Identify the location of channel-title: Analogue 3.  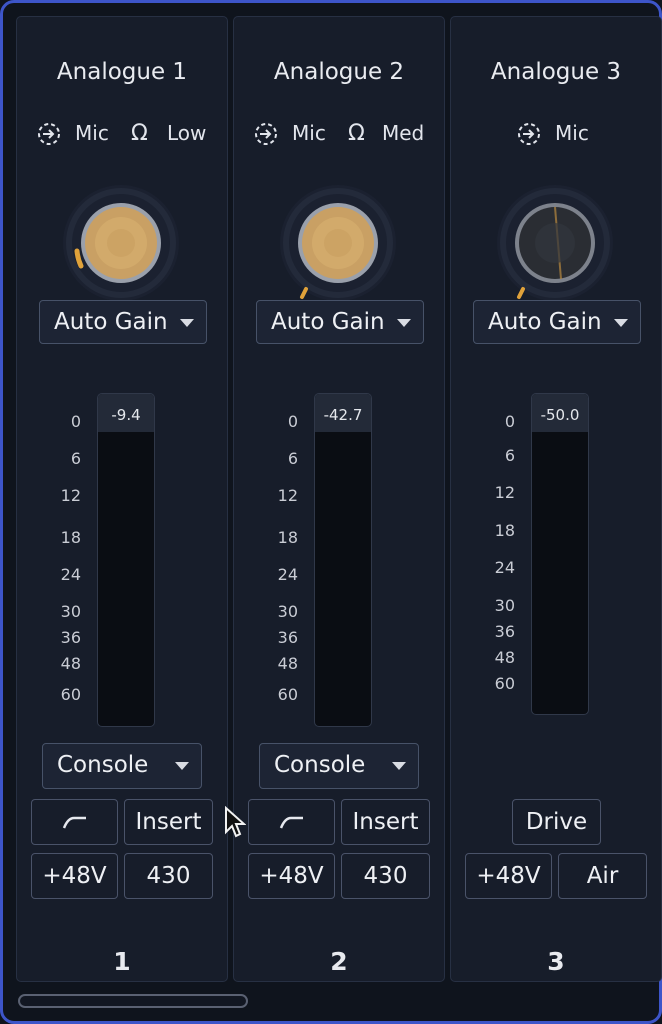
(556, 72).